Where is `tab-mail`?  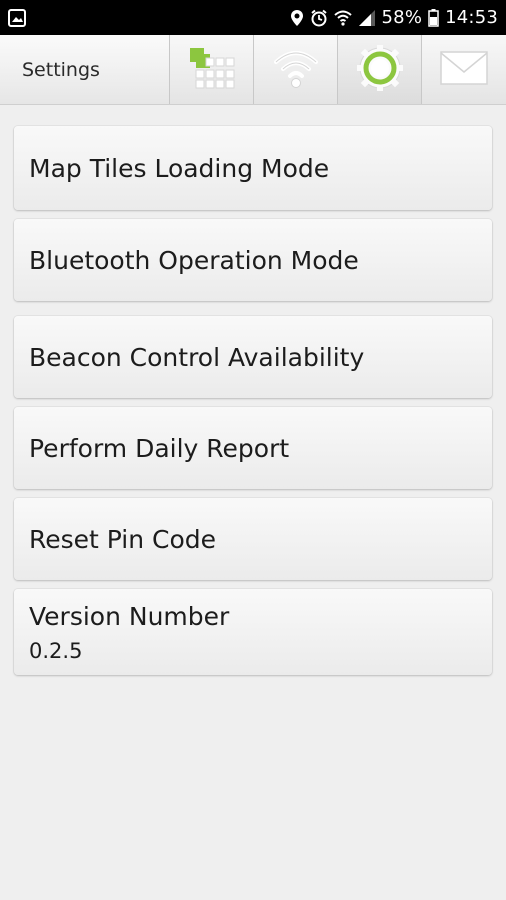 tab-mail is located at coordinates (464, 69).